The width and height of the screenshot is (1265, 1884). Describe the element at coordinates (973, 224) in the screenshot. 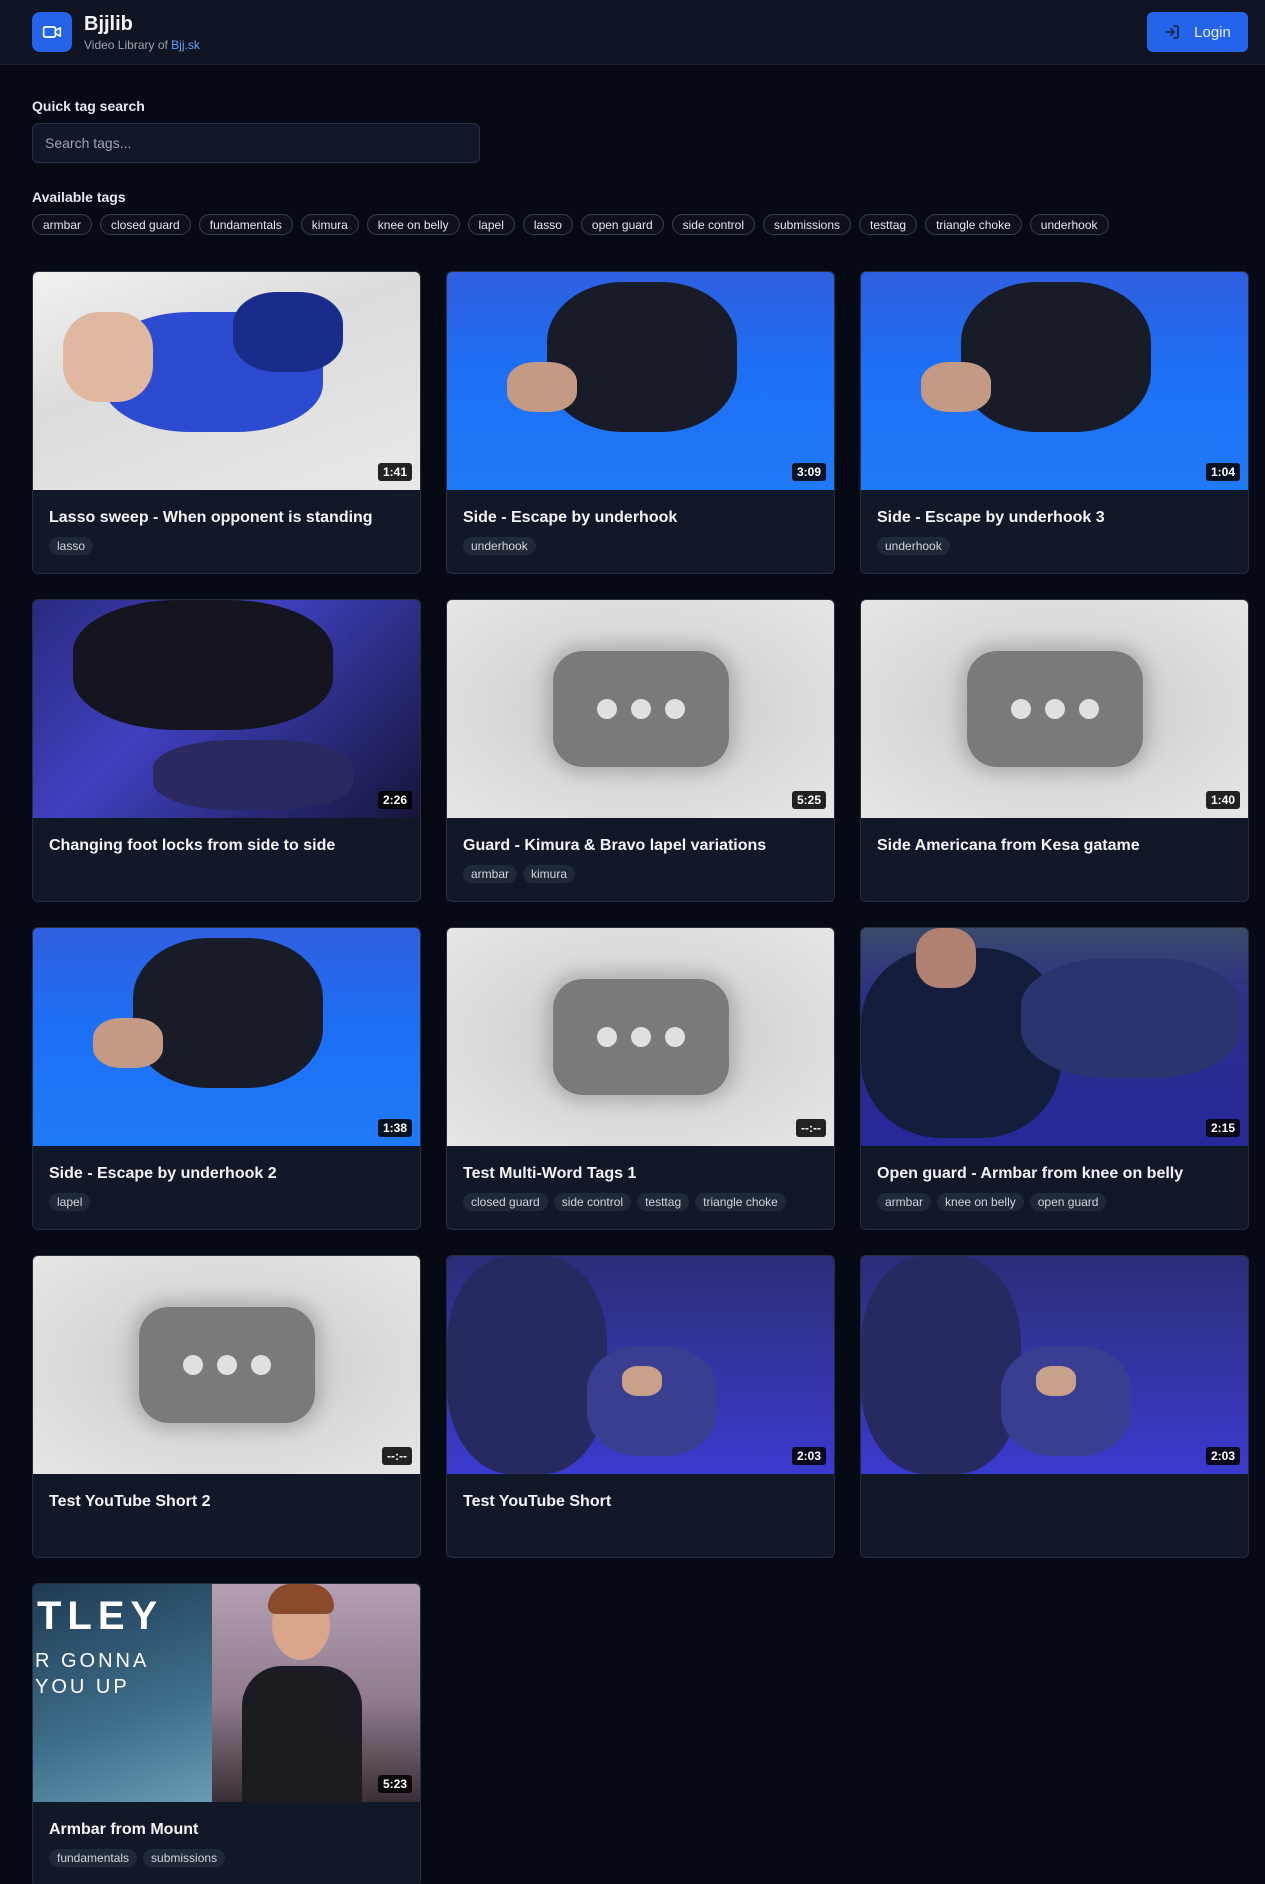

I see `tag-chip: triangle choke` at that location.